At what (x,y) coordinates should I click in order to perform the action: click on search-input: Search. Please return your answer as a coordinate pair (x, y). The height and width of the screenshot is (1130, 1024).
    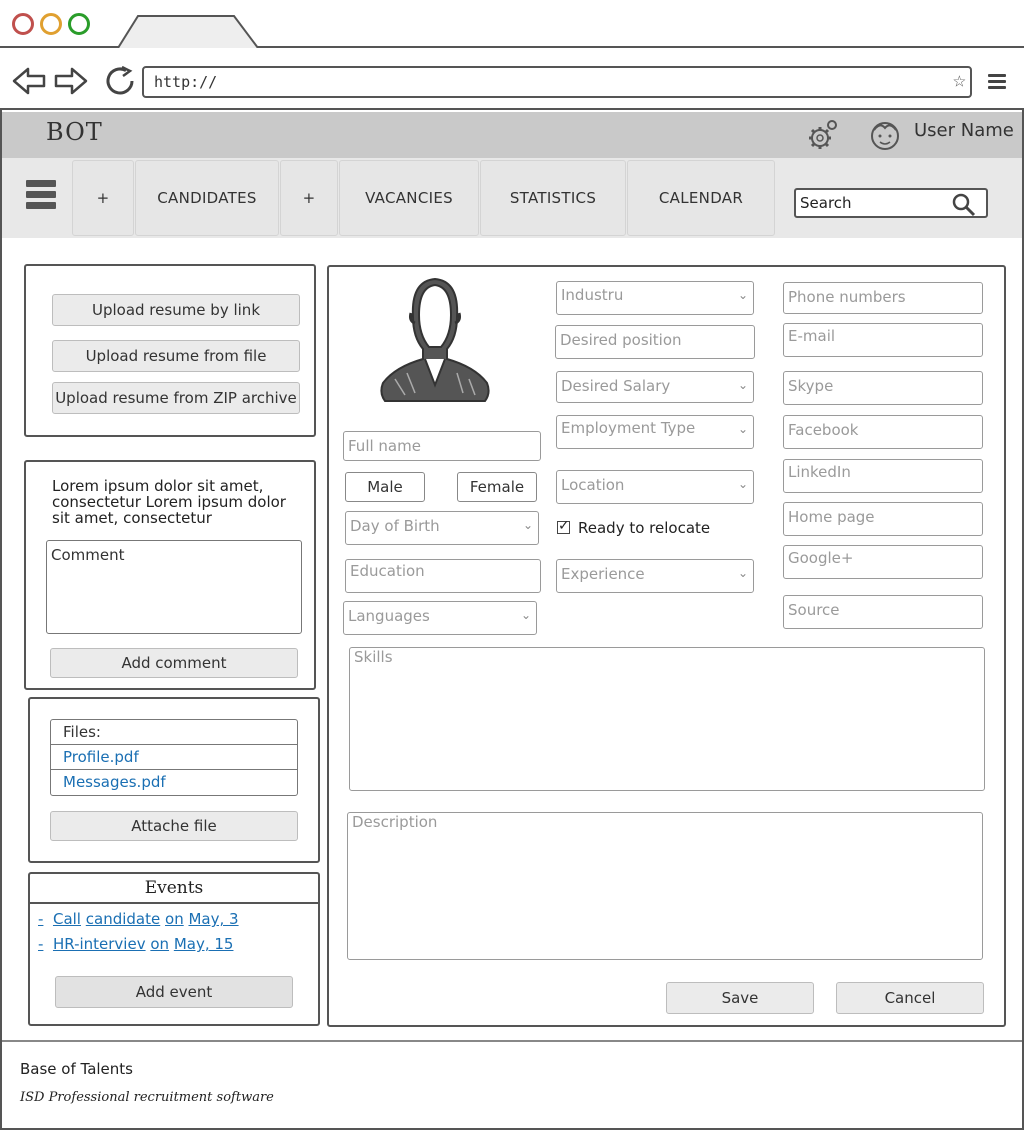
    Looking at the image, I should click on (891, 203).